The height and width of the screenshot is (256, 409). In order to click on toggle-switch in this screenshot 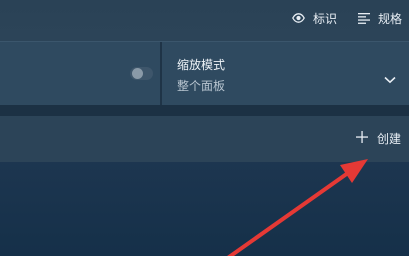, I will do `click(141, 73)`.